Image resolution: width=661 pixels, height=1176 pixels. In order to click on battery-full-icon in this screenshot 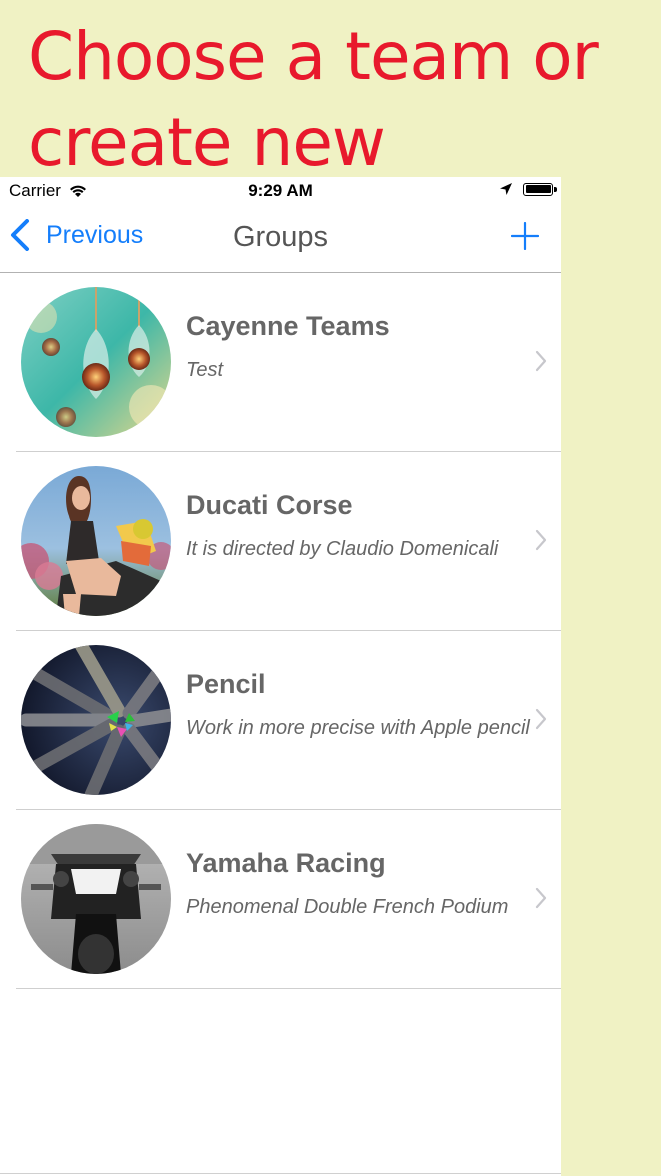, I will do `click(540, 189)`.